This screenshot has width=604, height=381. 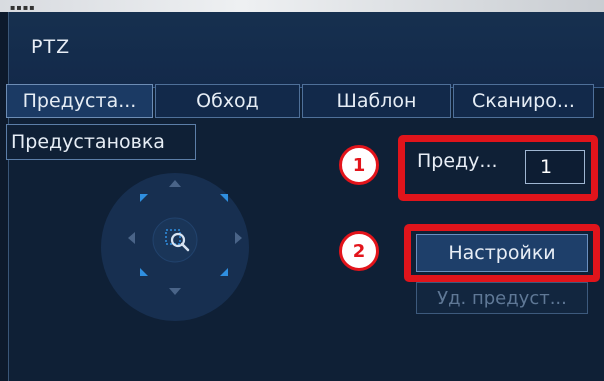 I want to click on window-title: PTZ, so click(x=51, y=47).